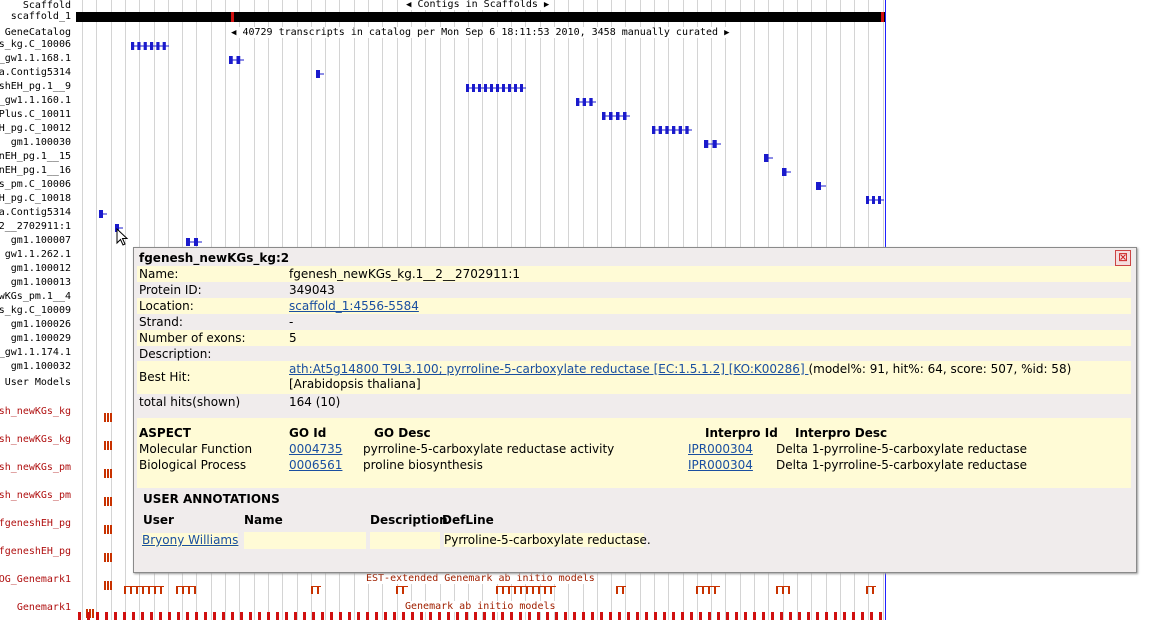 The height and width of the screenshot is (620, 1167). I want to click on track-label: Plus.C_10011, so click(35, 114).